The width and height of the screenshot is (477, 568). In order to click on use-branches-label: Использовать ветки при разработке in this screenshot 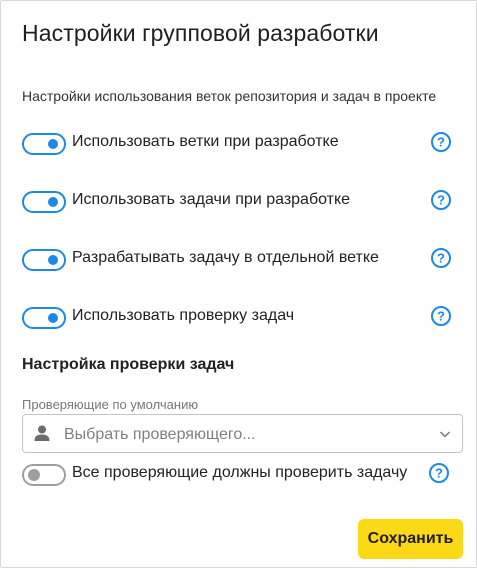, I will do `click(205, 141)`.